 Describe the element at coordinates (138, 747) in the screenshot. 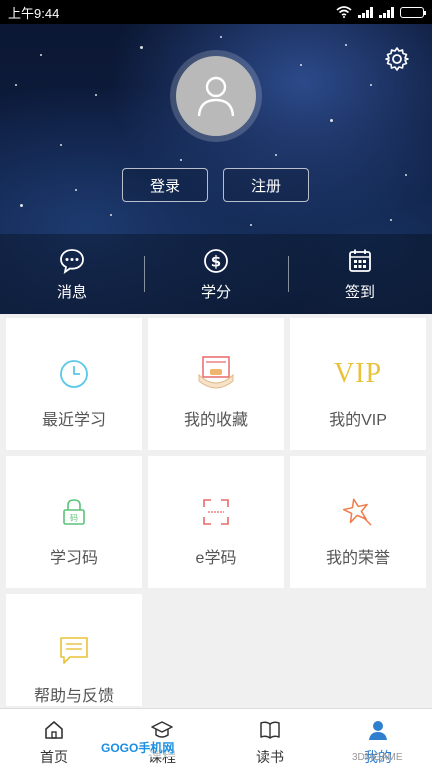

I see `watermark-logo: GOGO手机网` at that location.